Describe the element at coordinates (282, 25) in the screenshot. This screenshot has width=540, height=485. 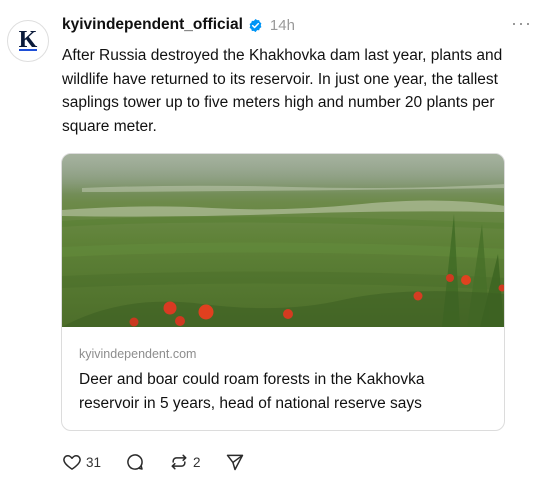
I see `post-timestamp: 14h` at that location.